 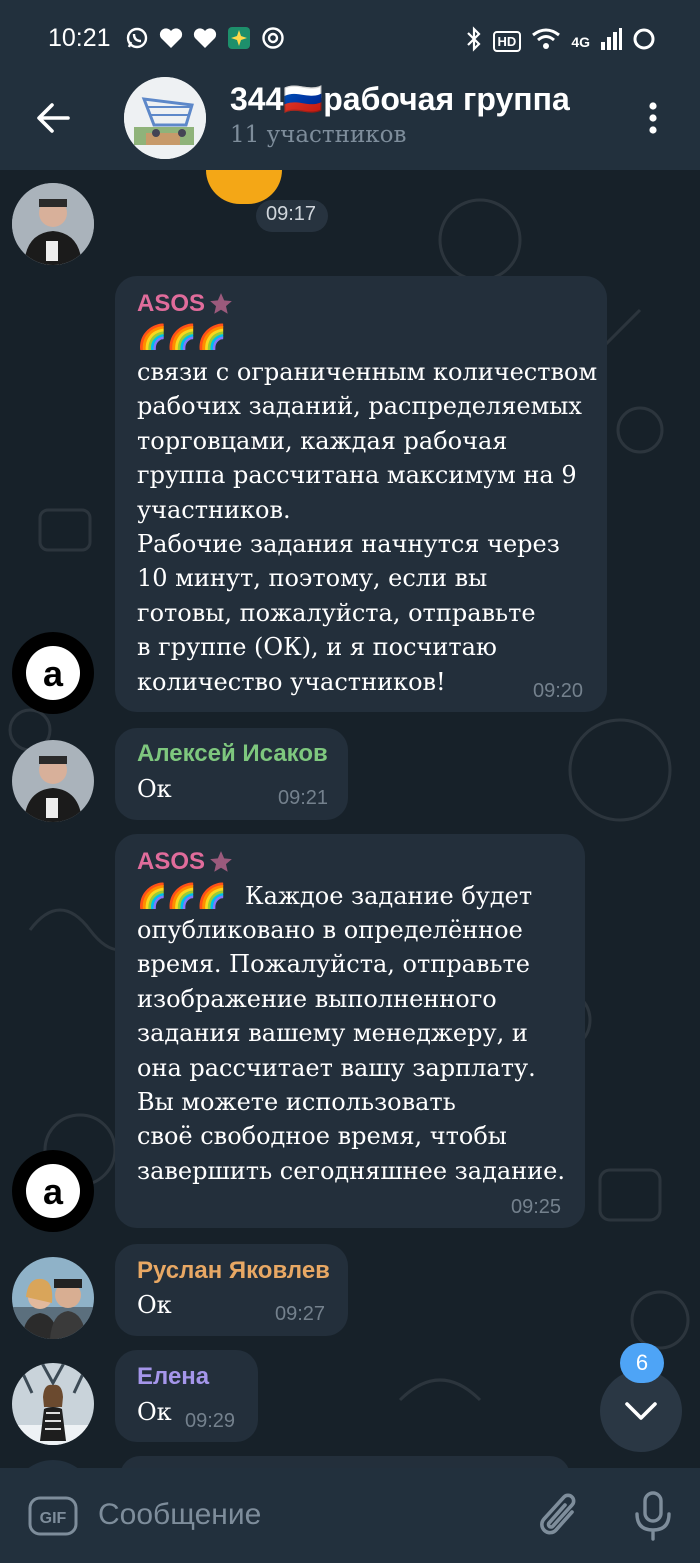 I want to click on message-text: Каждое задание будет, so click(x=389, y=896).